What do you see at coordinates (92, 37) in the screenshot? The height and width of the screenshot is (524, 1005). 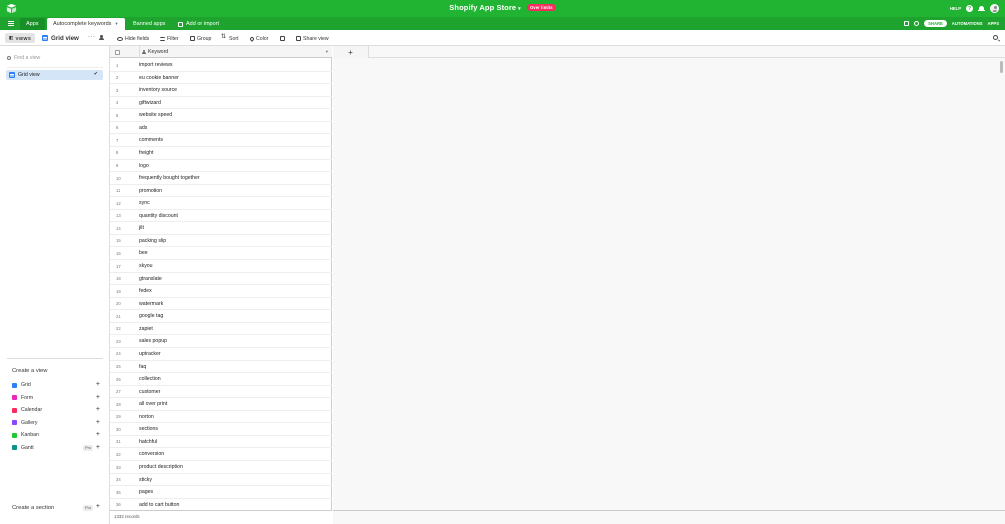 I see `more-options-icon: ···` at bounding box center [92, 37].